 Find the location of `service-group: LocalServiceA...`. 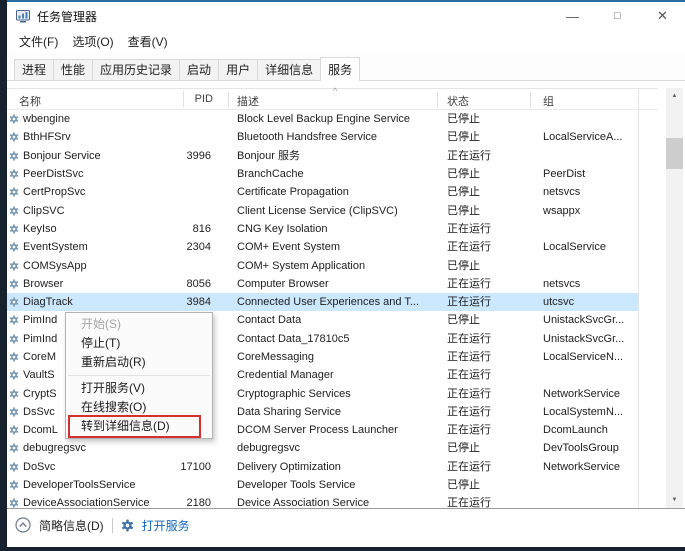

service-group: LocalServiceA... is located at coordinates (583, 137).